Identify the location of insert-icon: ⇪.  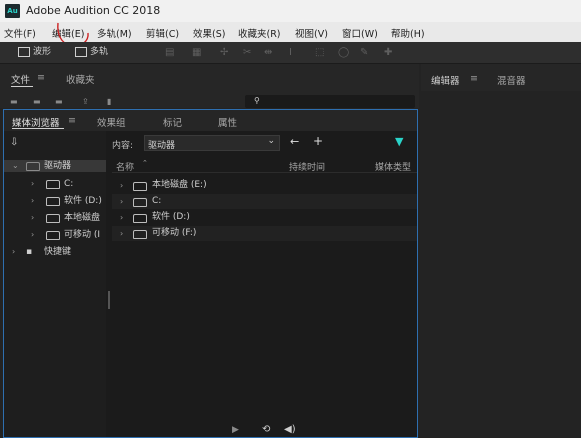
(85, 101).